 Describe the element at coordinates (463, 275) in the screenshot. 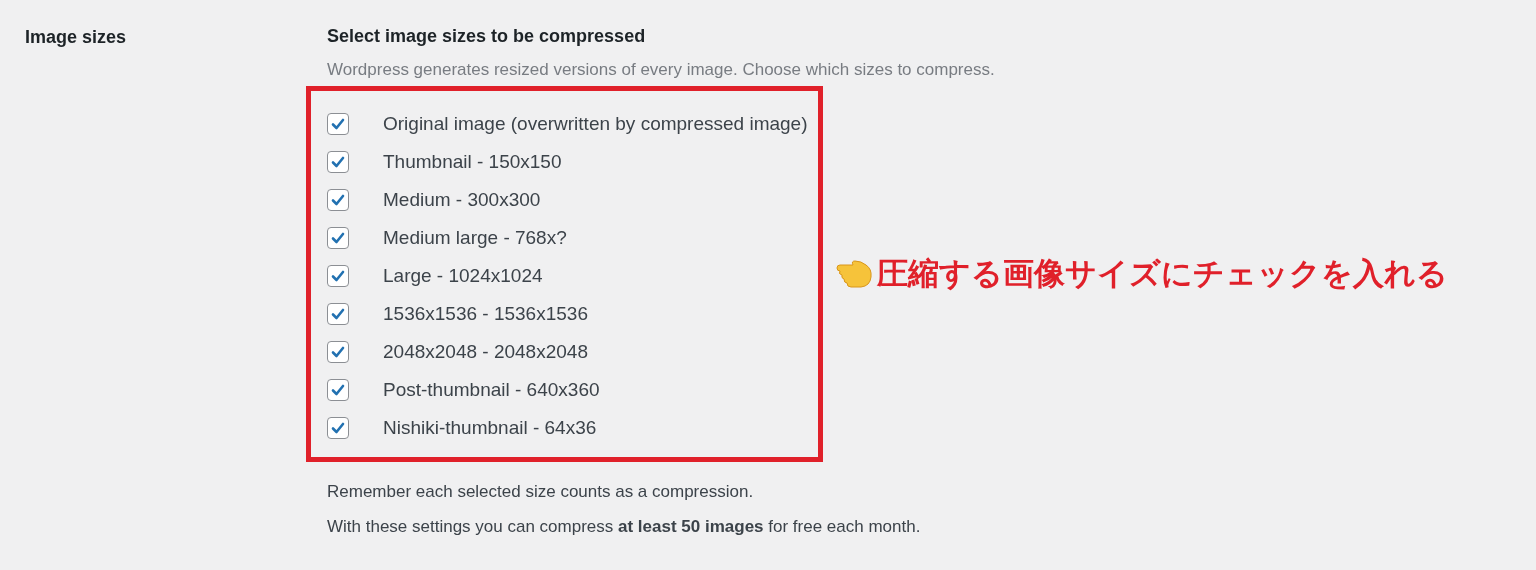

I see `checkbox-label: Large - 1024x1024` at that location.